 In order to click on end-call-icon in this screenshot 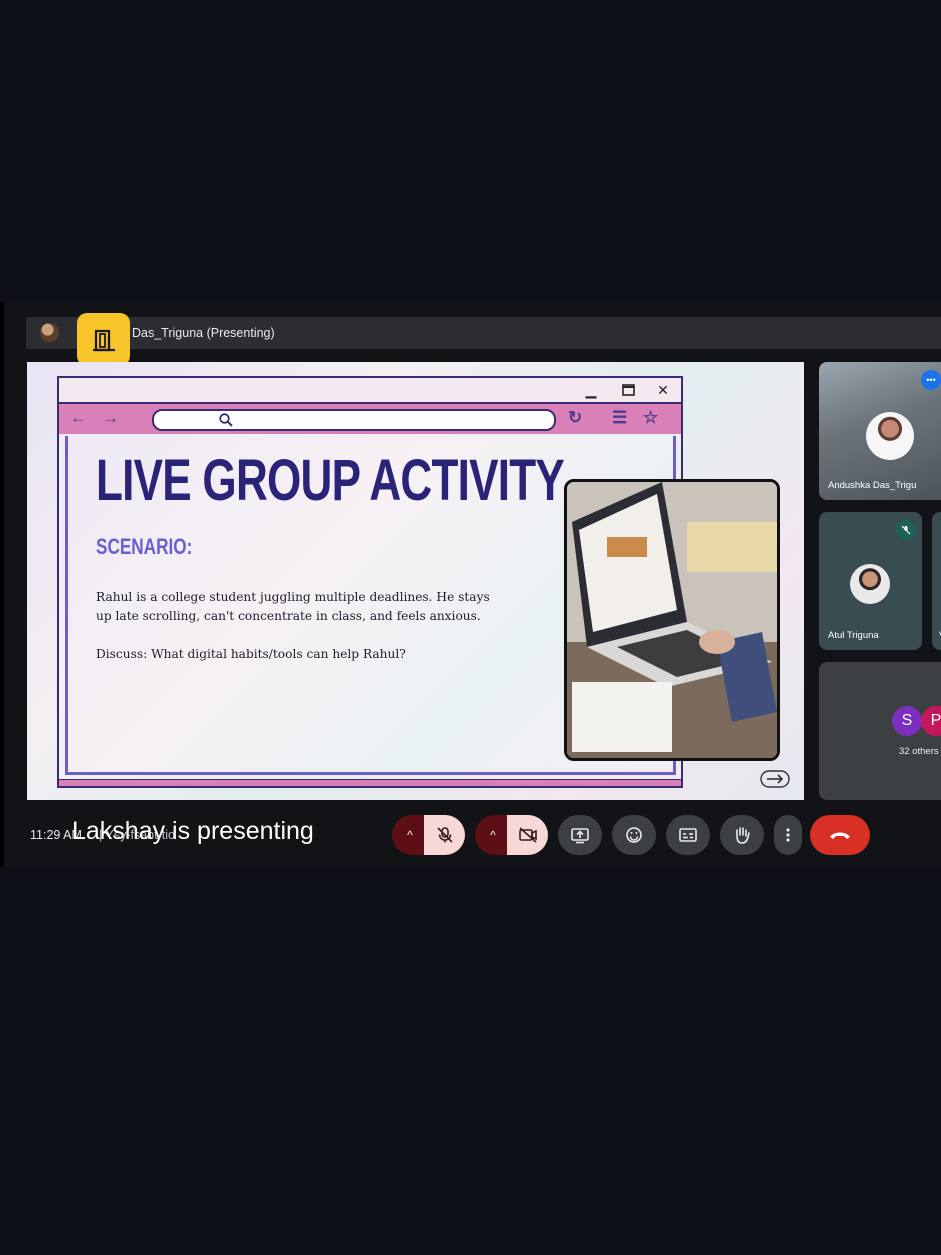, I will do `click(840, 835)`.